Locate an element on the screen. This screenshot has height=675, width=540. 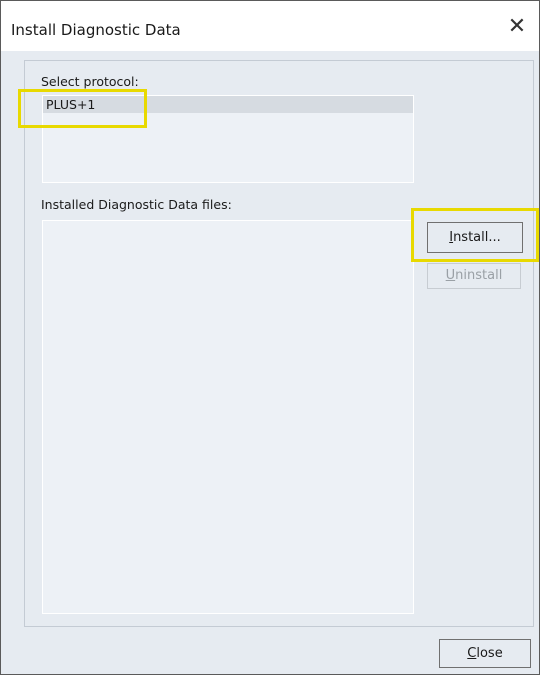
protocol-highlight is located at coordinates (82, 108).